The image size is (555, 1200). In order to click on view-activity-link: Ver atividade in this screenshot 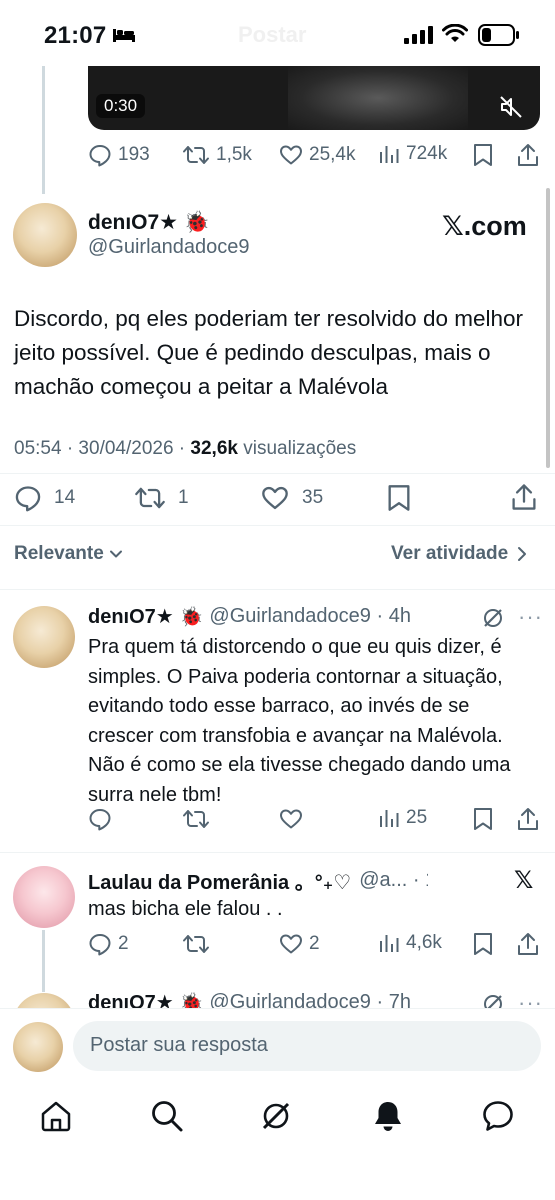, I will do `click(459, 554)`.